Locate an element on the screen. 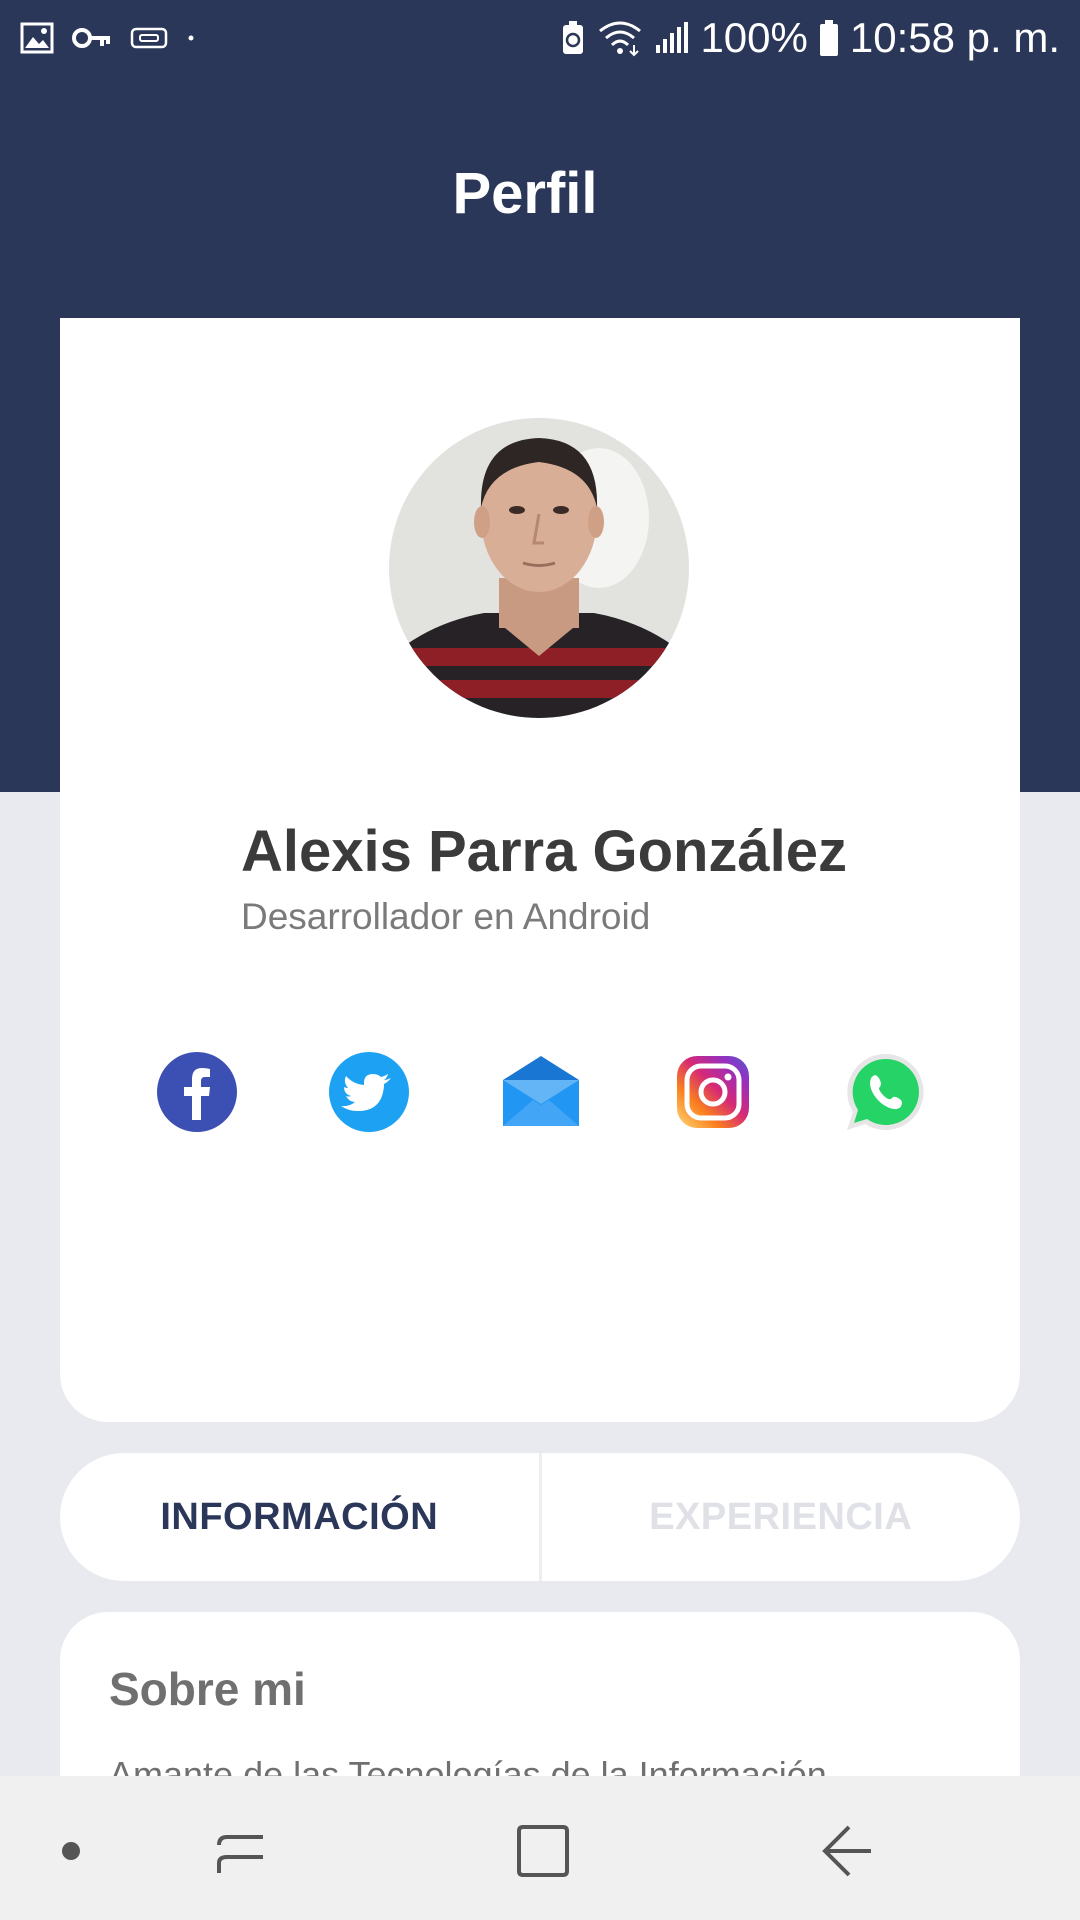 The image size is (1080, 1920). whatsapp-button is located at coordinates (885, 1092).